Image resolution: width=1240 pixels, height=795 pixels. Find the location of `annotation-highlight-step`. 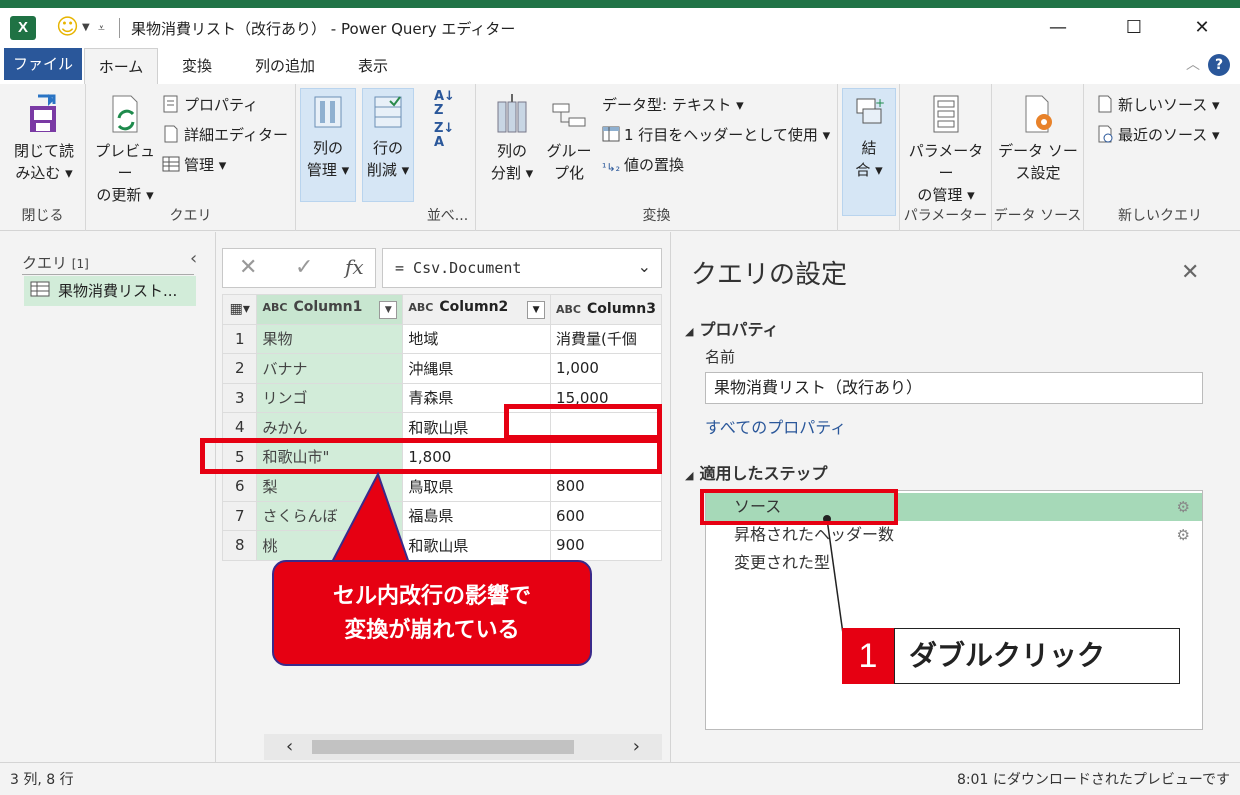

annotation-highlight-step is located at coordinates (799, 507).